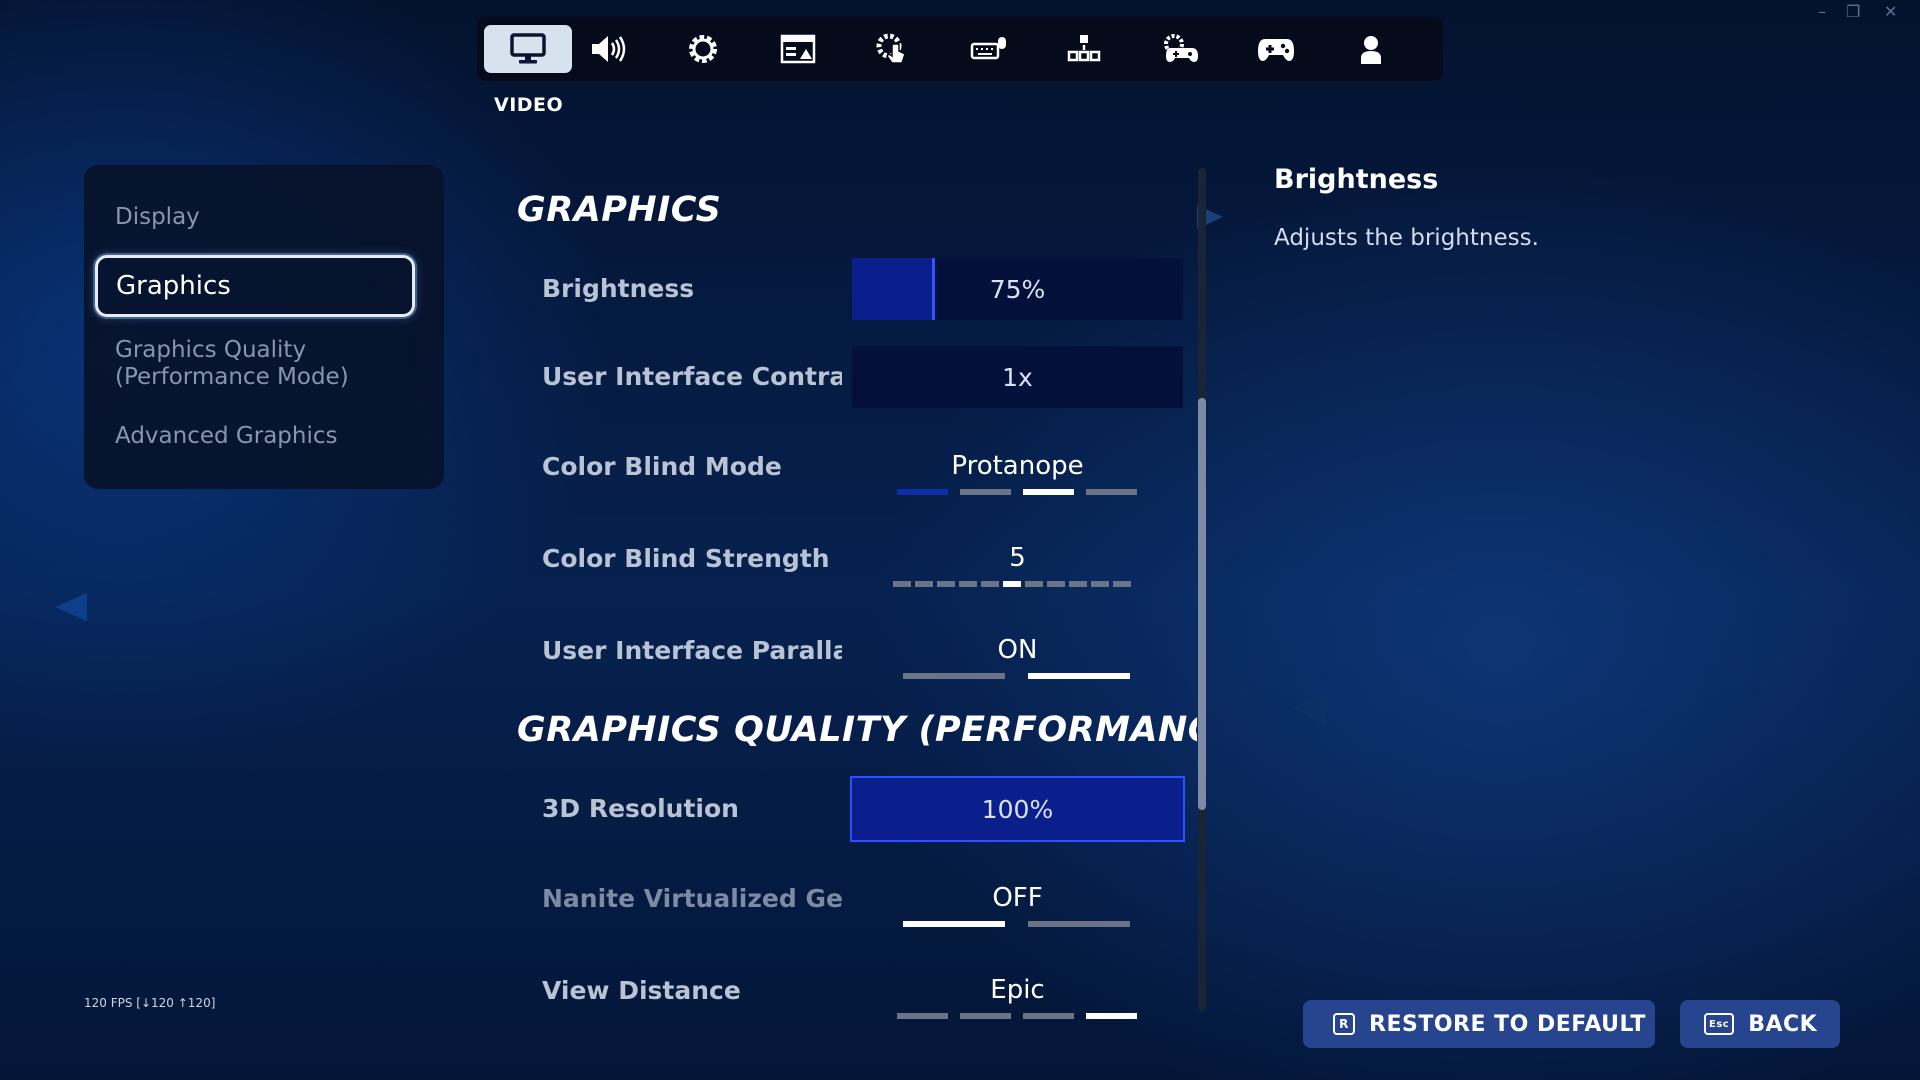 The width and height of the screenshot is (1920, 1080). I want to click on sidebar-item-advanced-graphics: Advanced Graphics, so click(226, 436).